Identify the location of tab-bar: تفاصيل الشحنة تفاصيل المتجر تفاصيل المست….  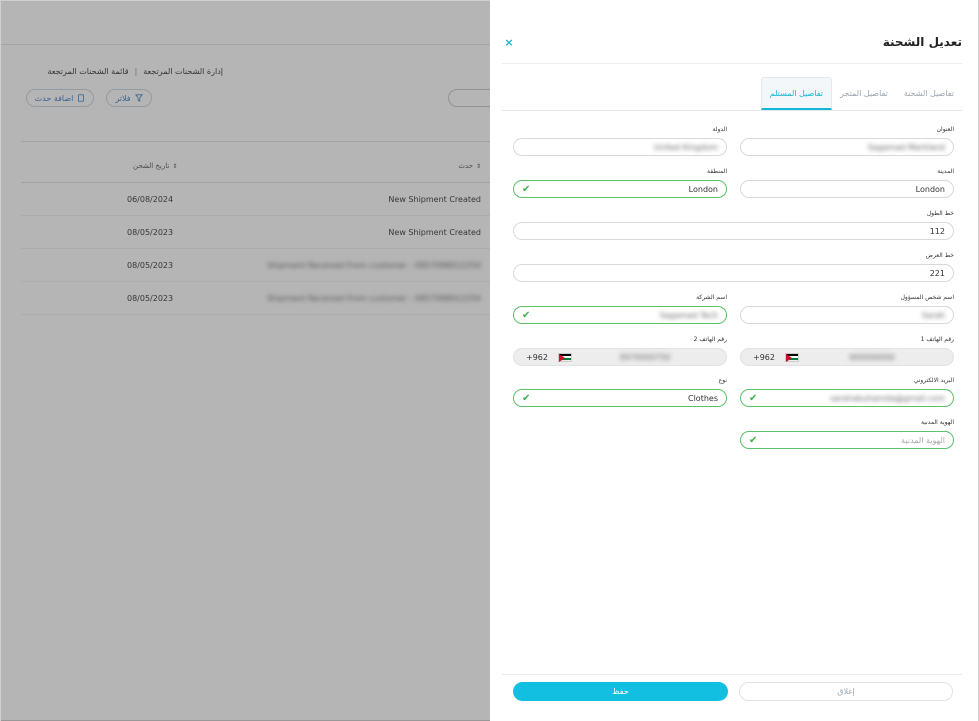
(861, 93).